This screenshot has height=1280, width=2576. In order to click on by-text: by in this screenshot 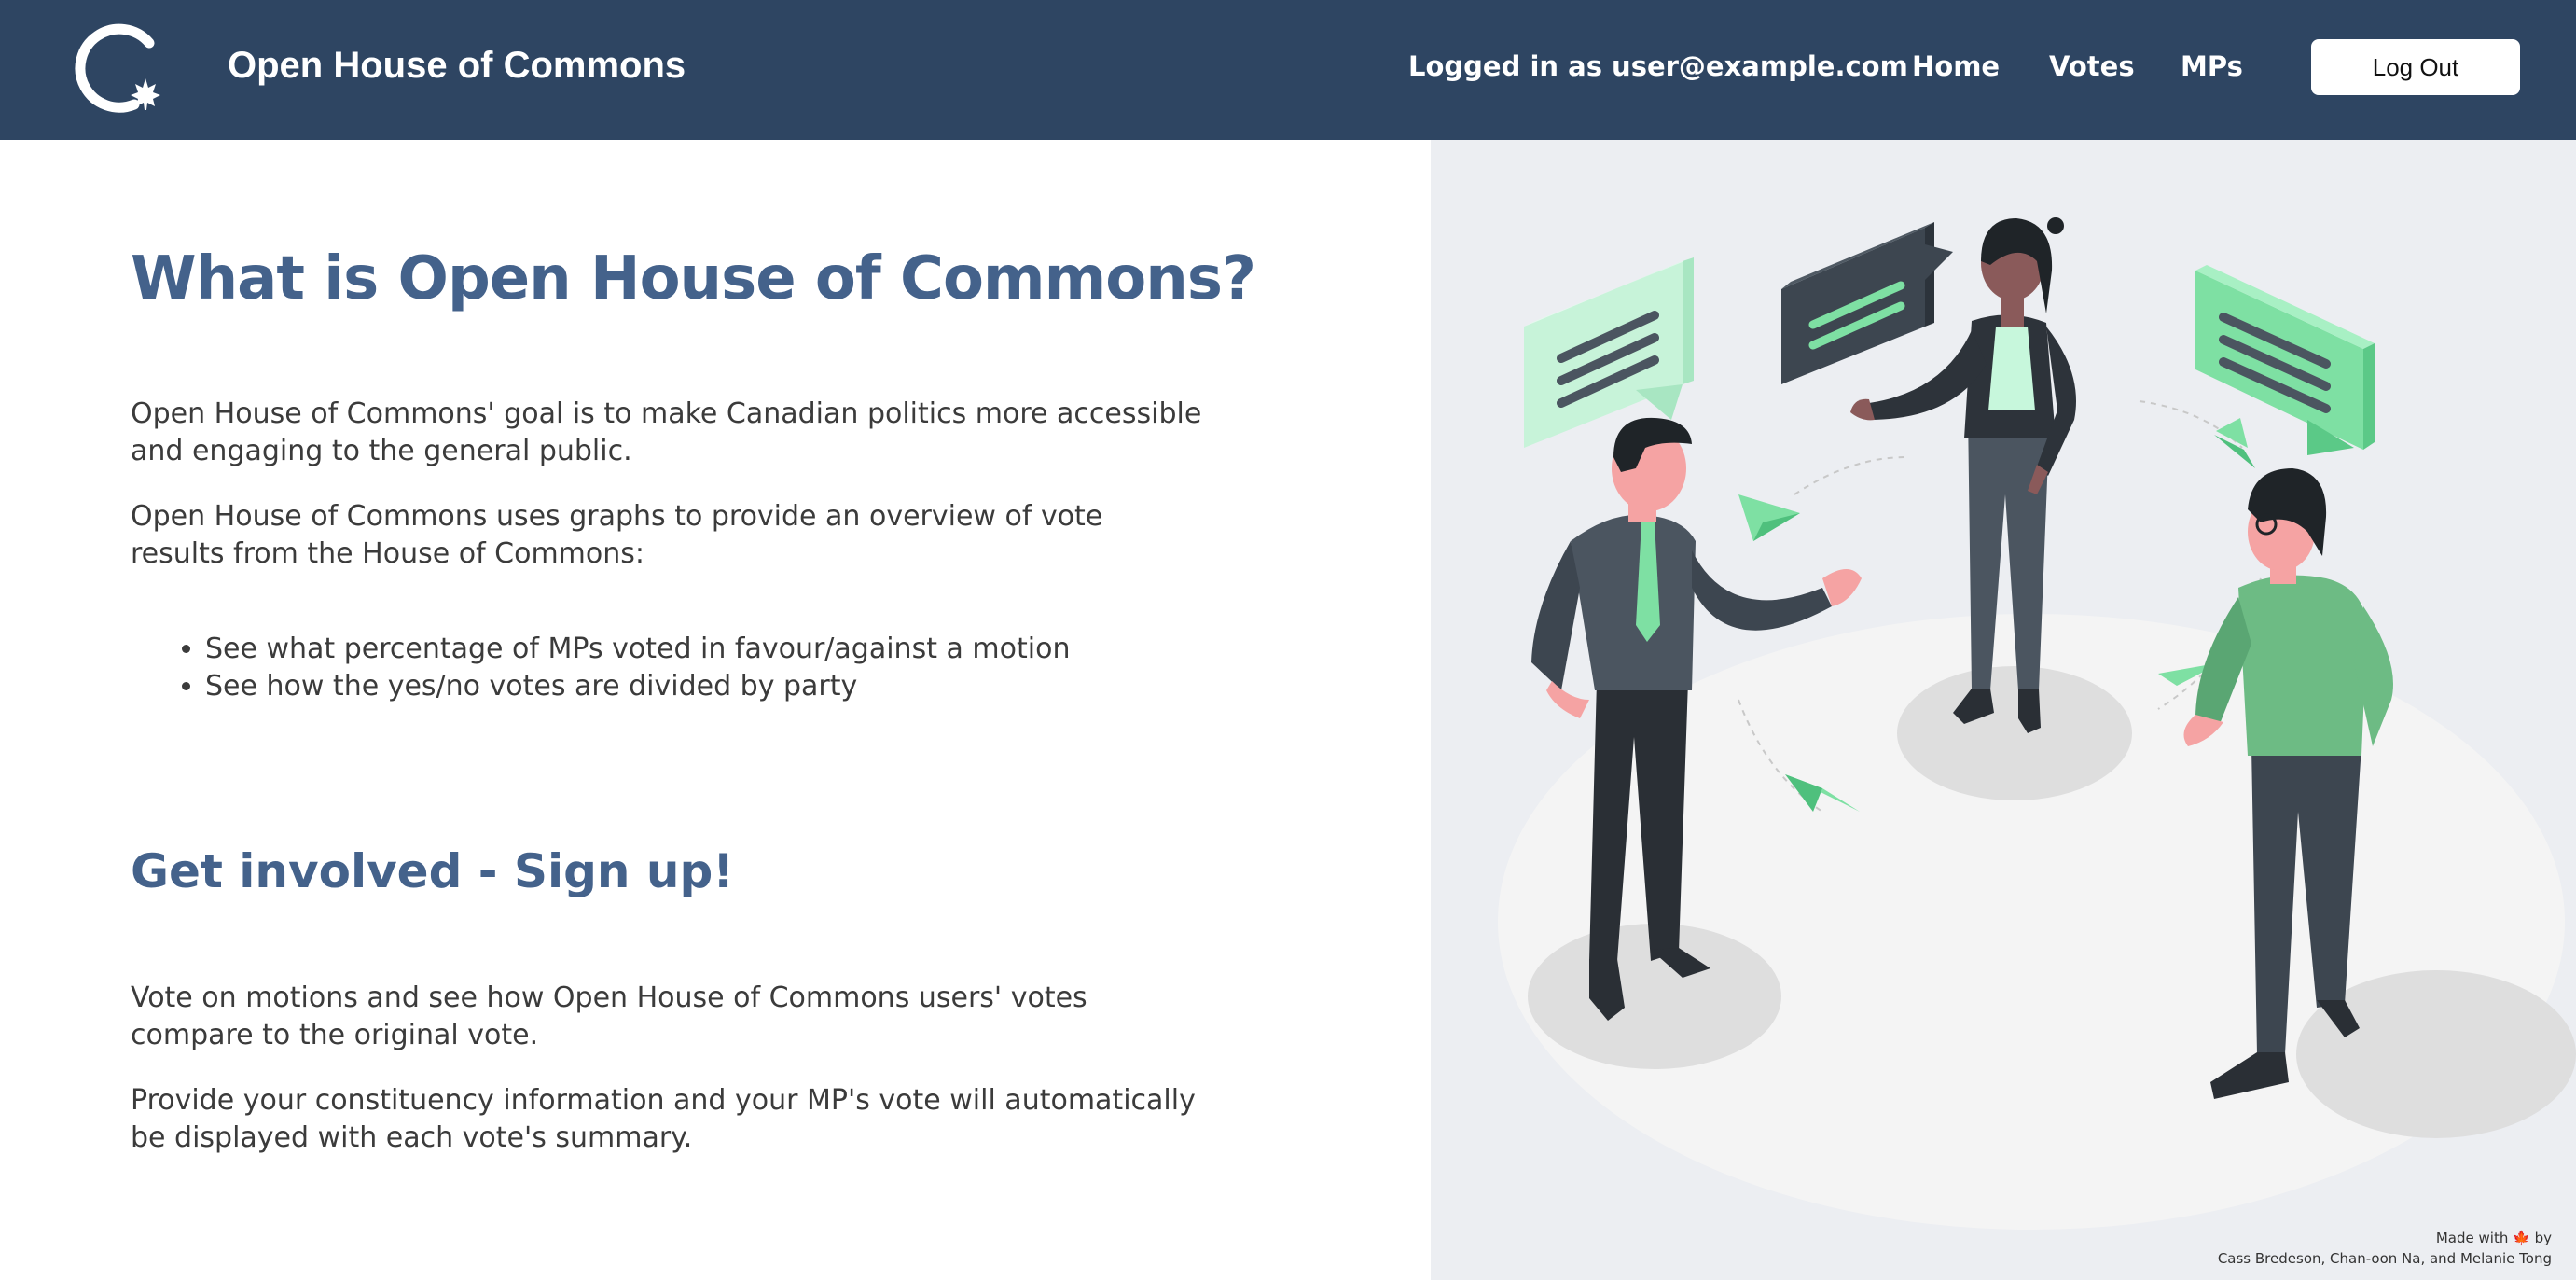, I will do `click(2543, 1238)`.